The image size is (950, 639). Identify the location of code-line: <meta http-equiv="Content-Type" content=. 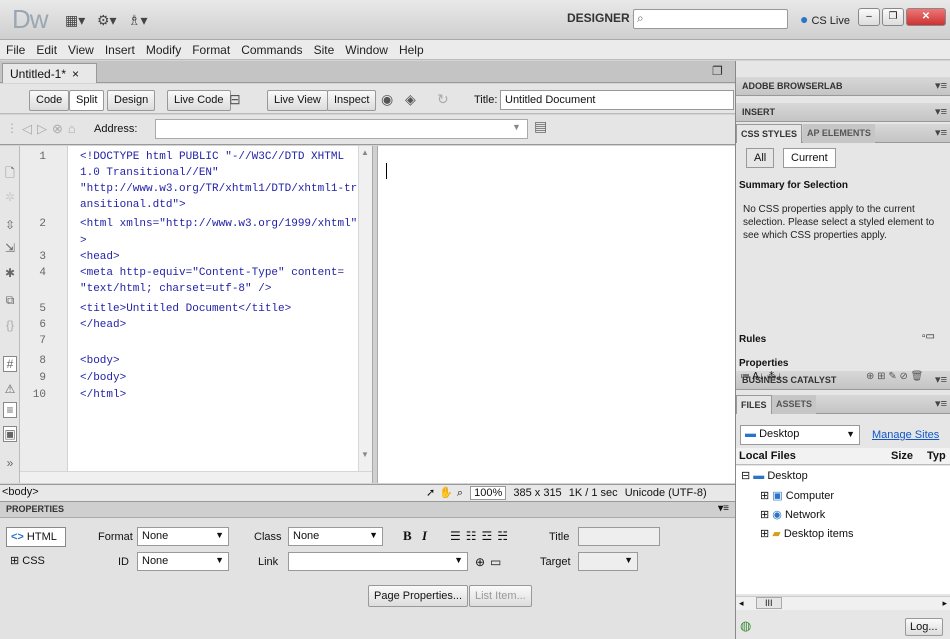
(212, 273).